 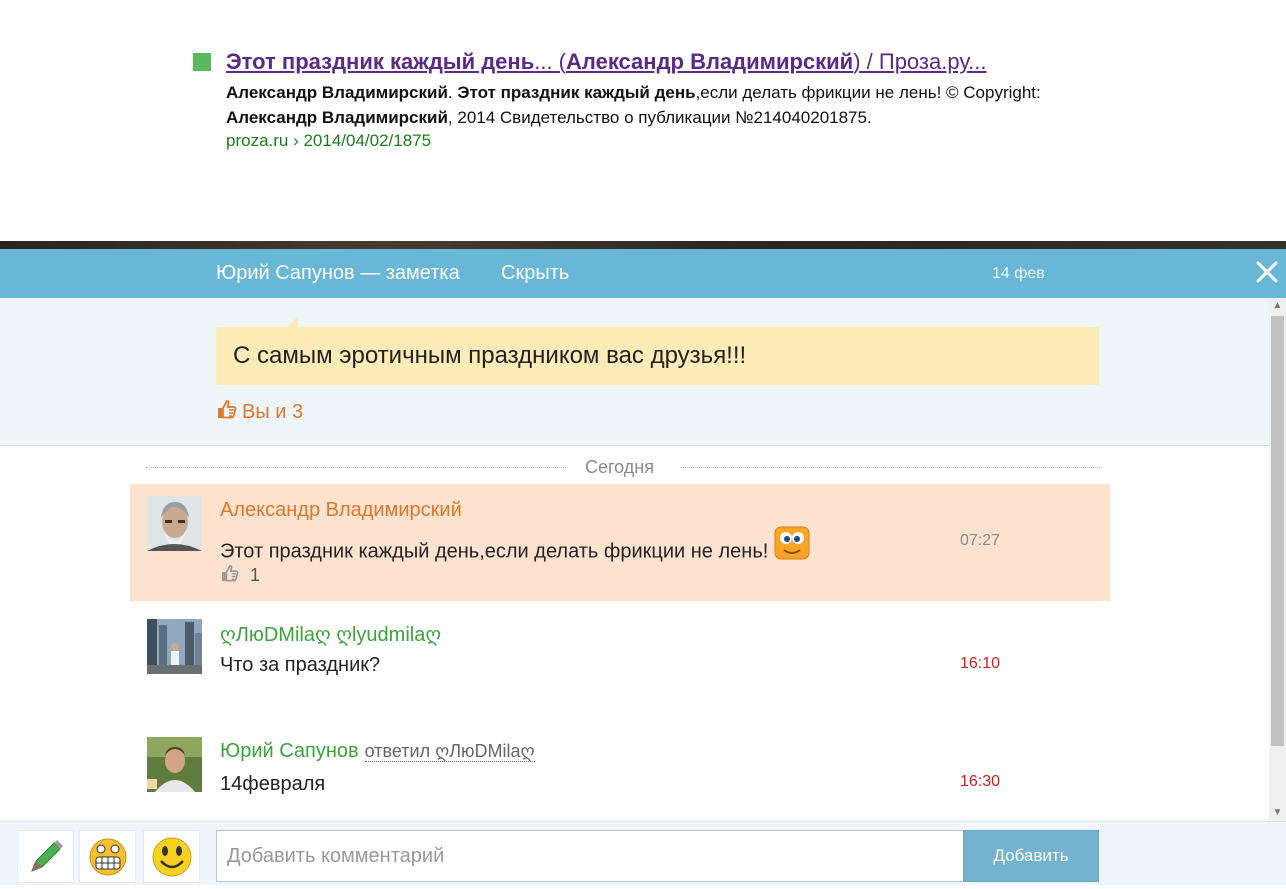 What do you see at coordinates (1277, 306) in the screenshot?
I see `scroll-up-arrow: ▲` at bounding box center [1277, 306].